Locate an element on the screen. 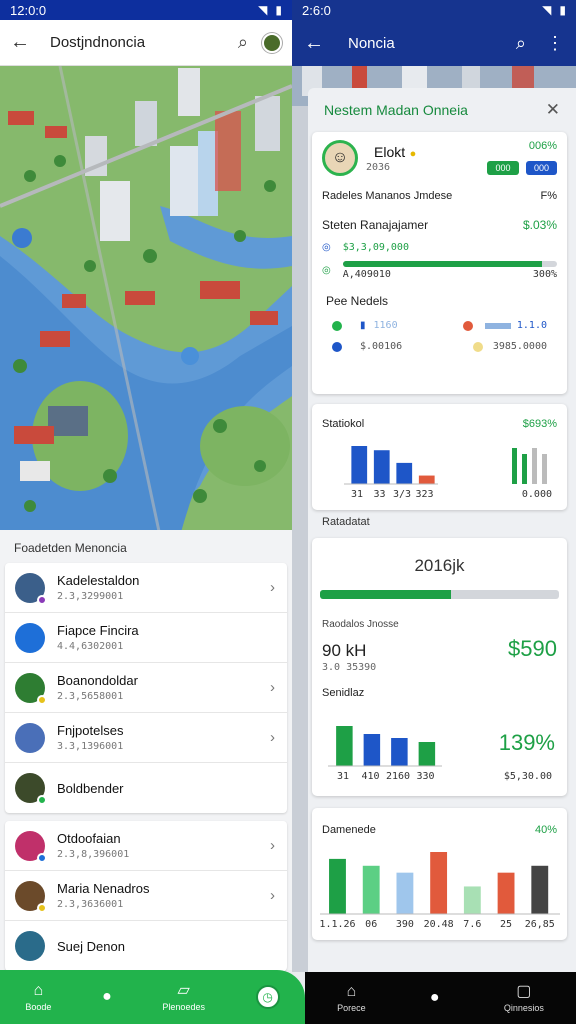 The image size is (576, 1024). legend-value: 3985.0000 is located at coordinates (519, 346).